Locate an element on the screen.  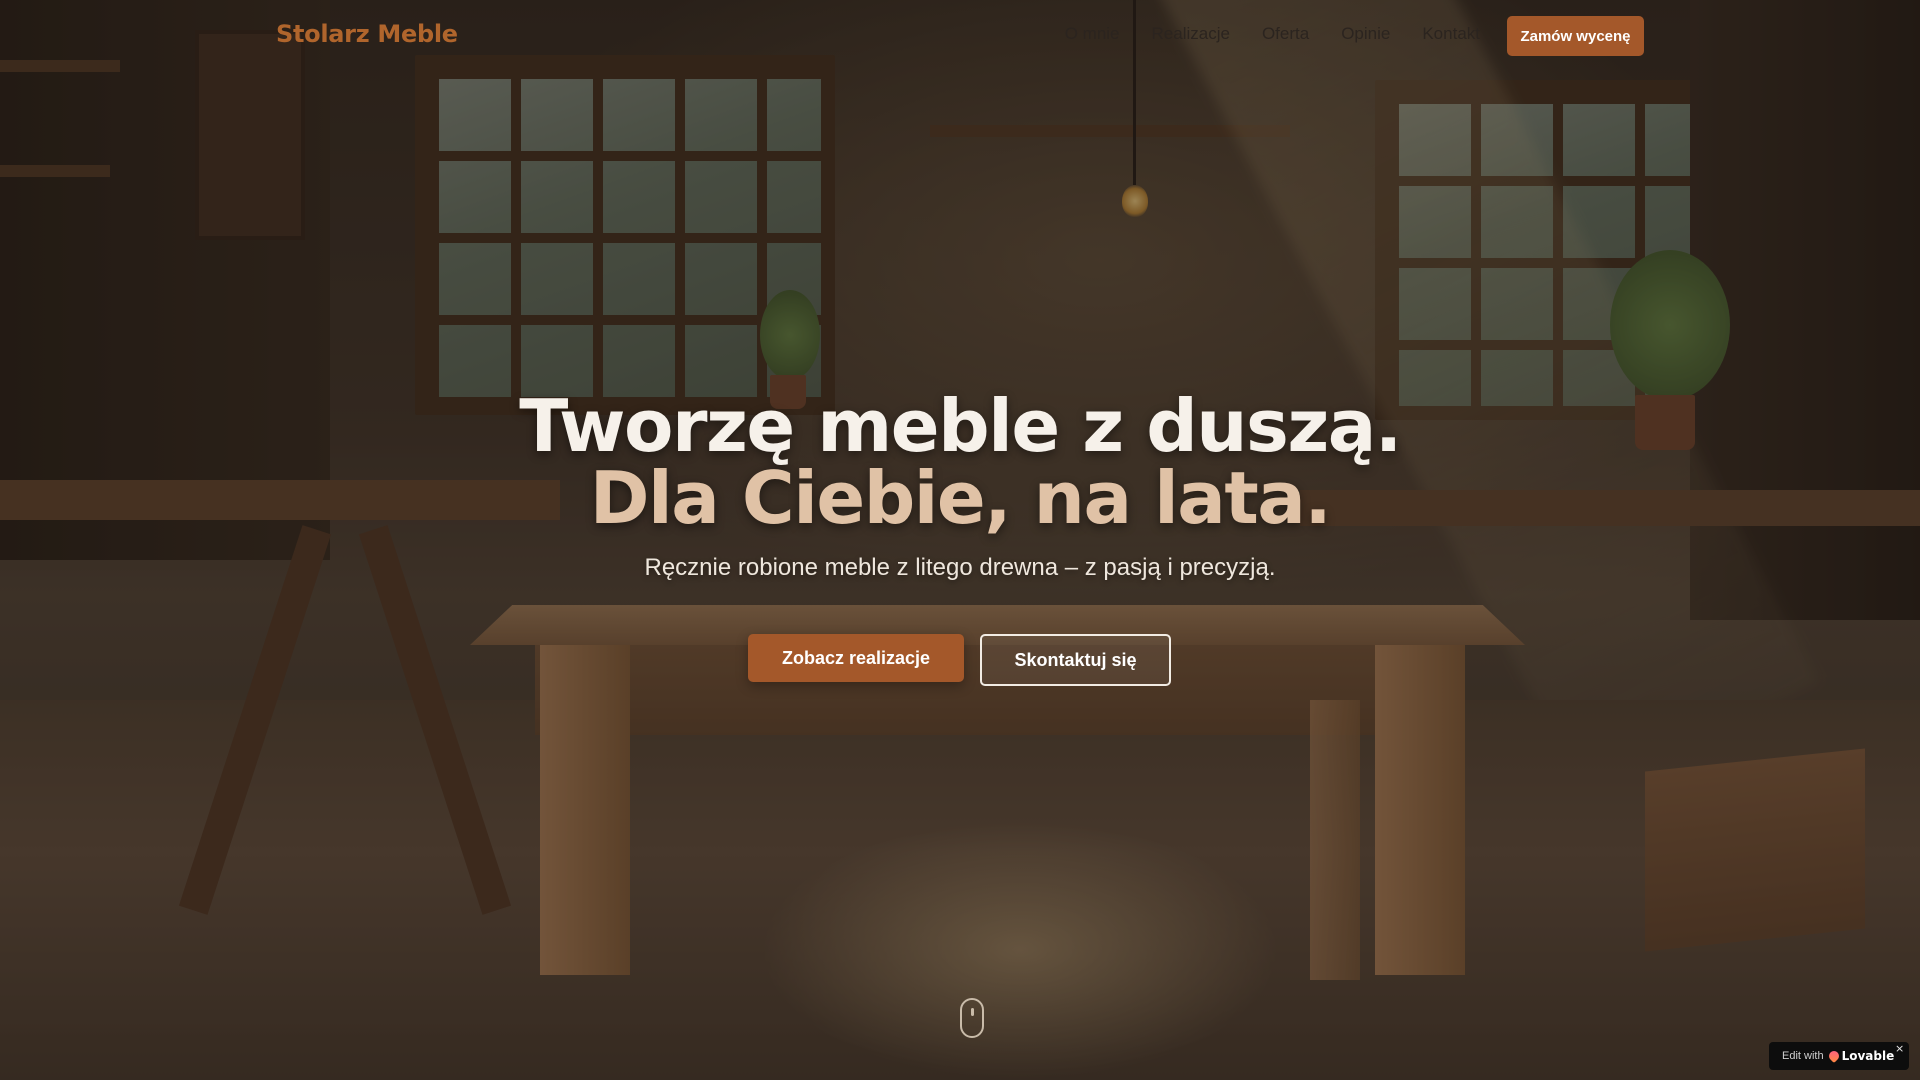
nav-link-kontakt: Kontakt is located at coordinates (1451, 34).